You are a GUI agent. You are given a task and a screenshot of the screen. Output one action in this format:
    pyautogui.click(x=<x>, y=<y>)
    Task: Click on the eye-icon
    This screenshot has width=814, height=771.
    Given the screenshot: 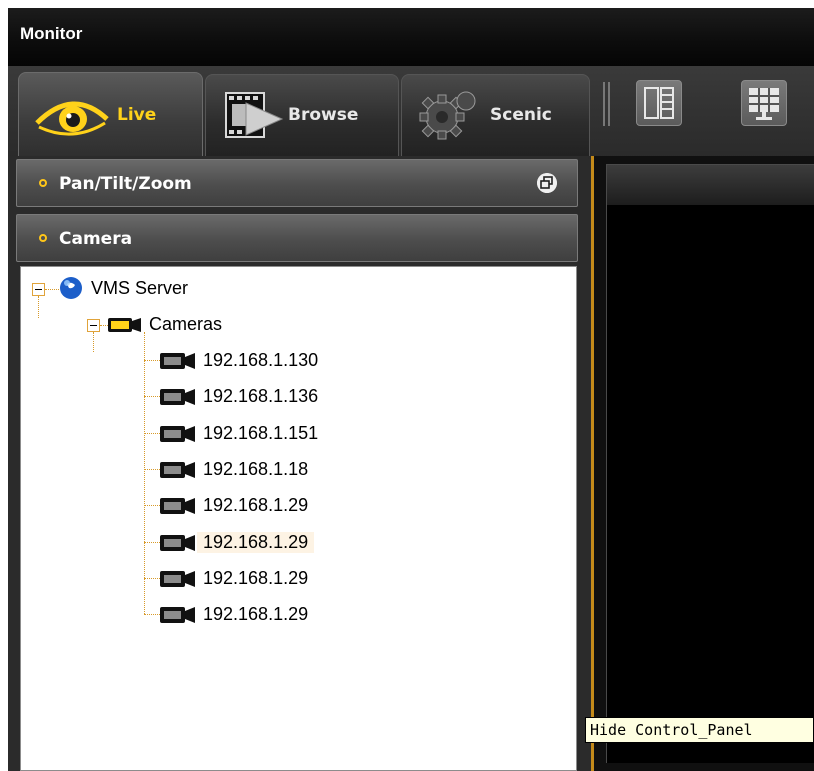 What is the action you would take?
    pyautogui.click(x=72, y=118)
    